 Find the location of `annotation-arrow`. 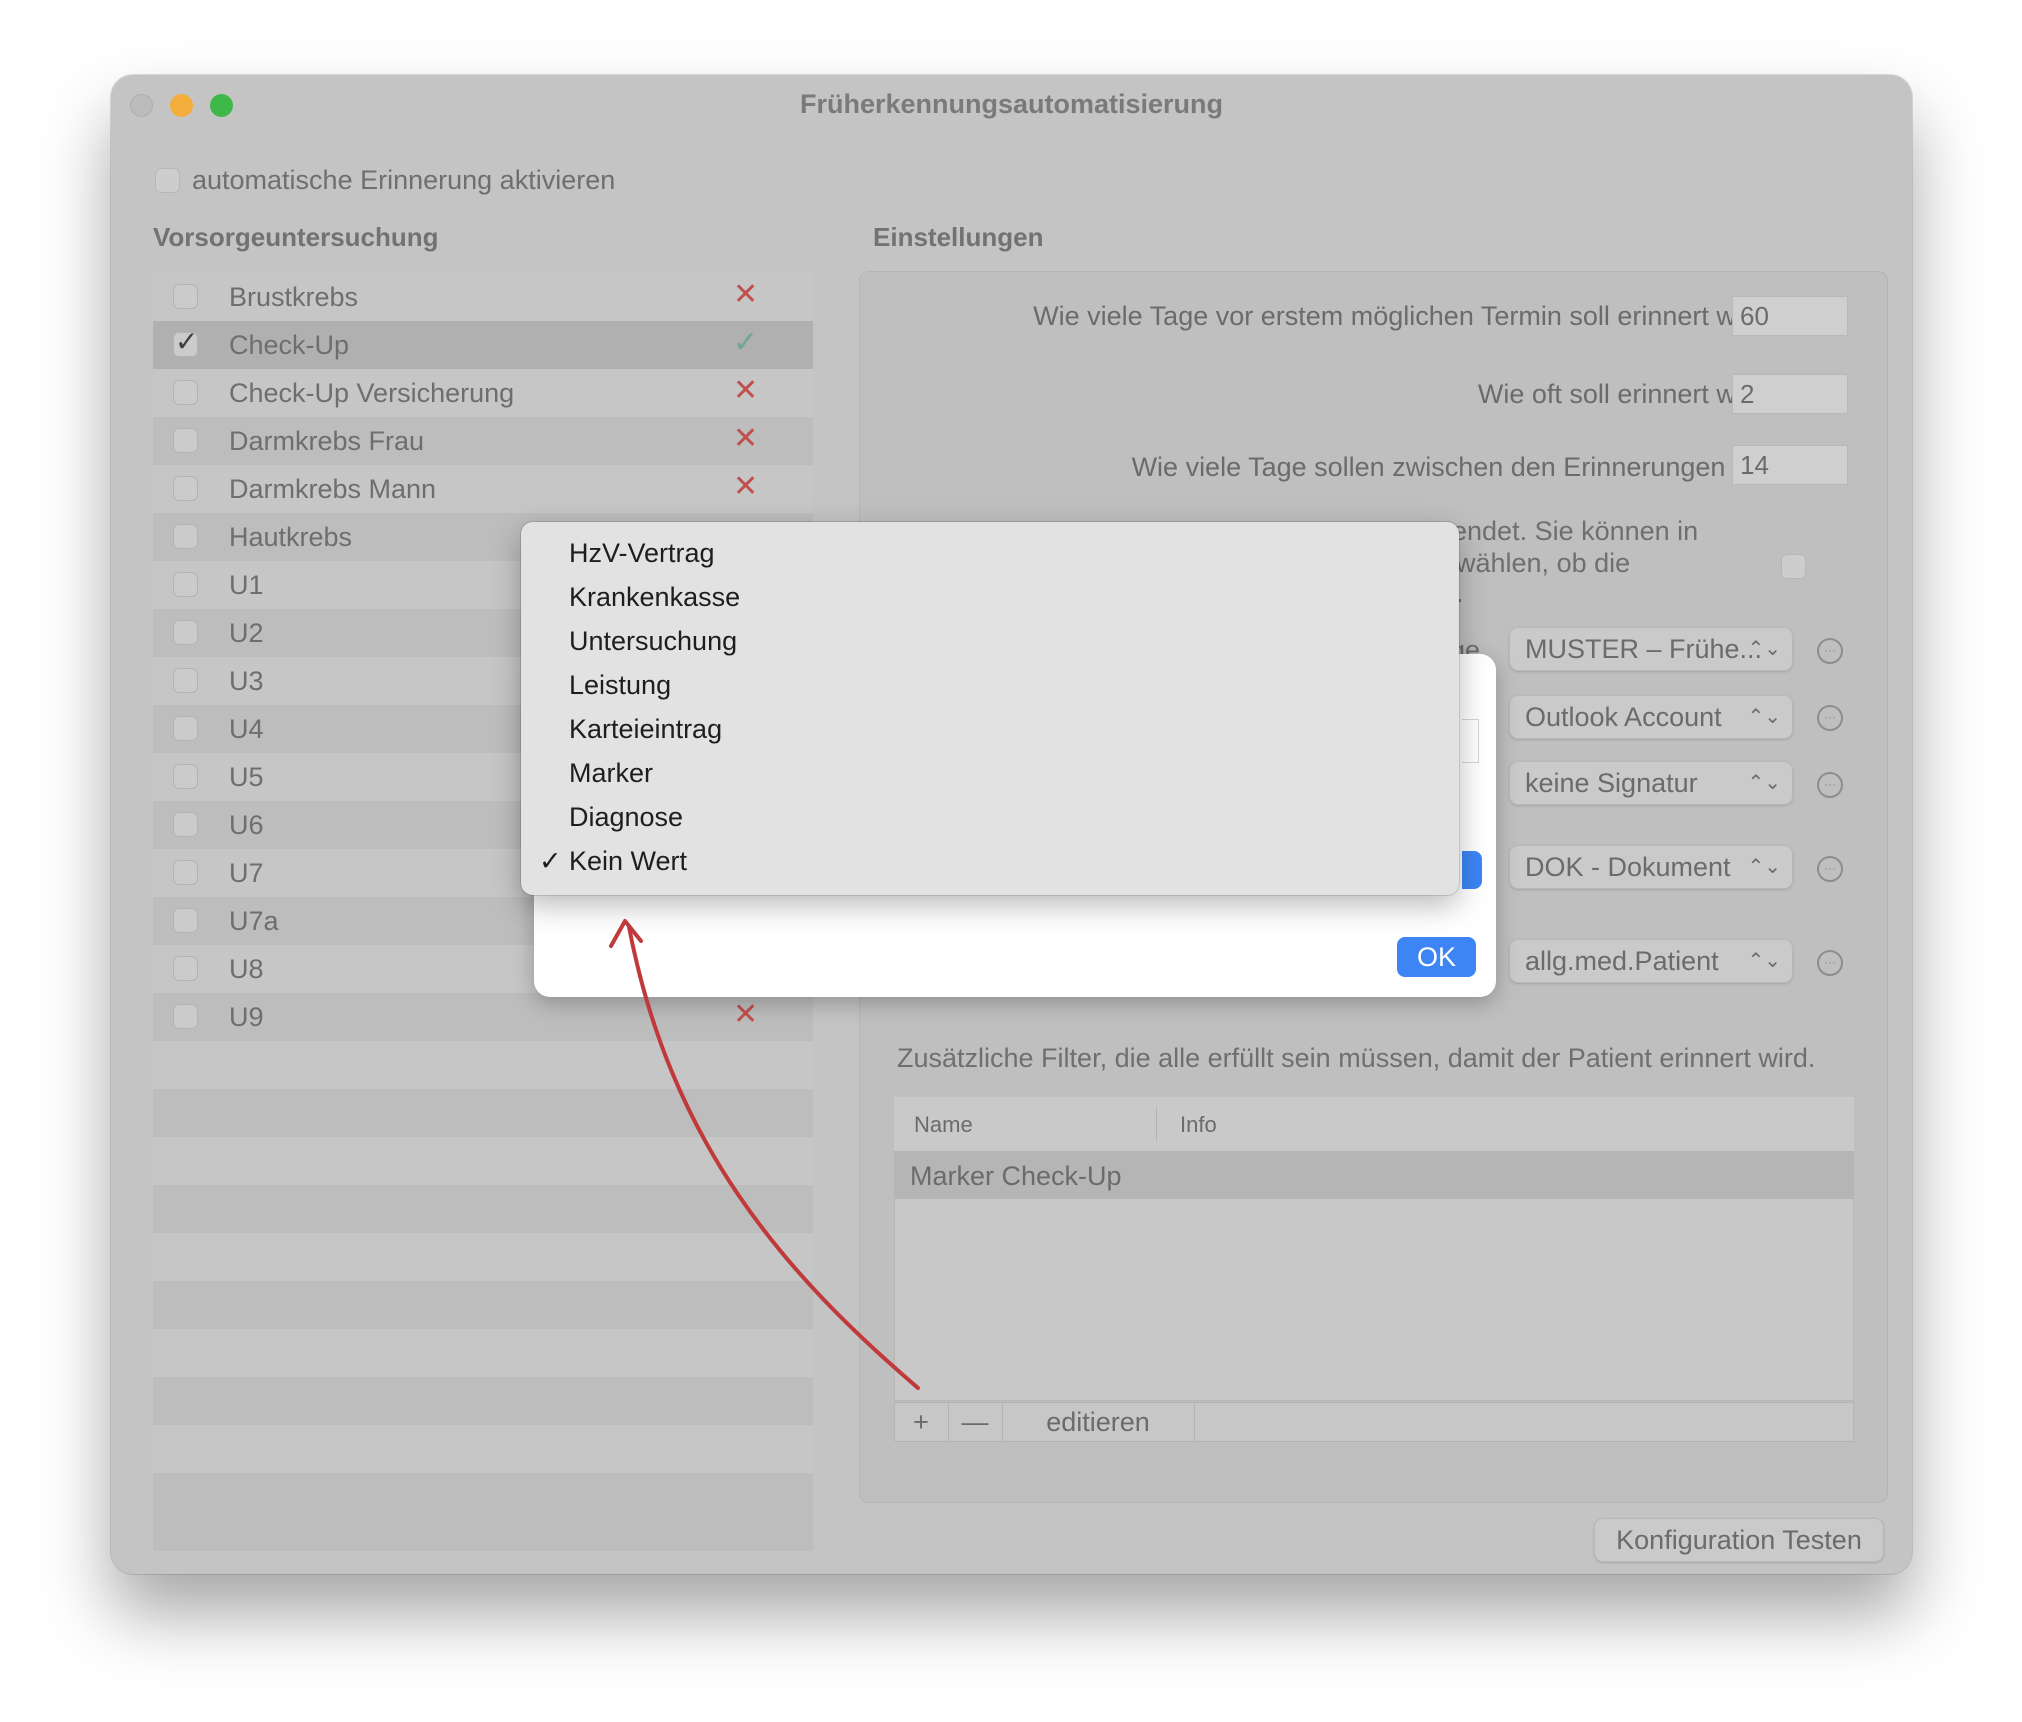

annotation-arrow is located at coordinates (764, 1154).